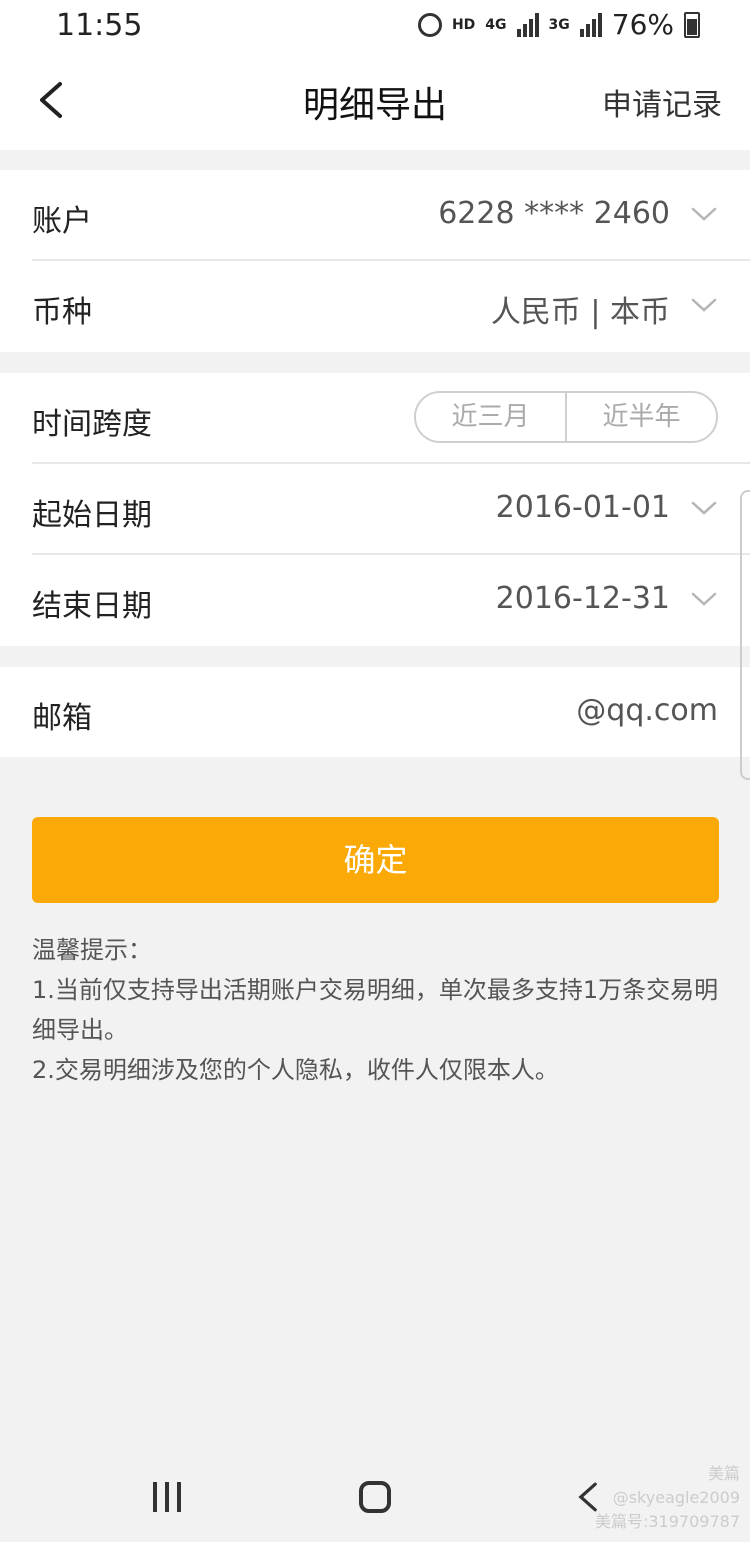  What do you see at coordinates (647, 710) in the screenshot?
I see `email-field: @qq.com` at bounding box center [647, 710].